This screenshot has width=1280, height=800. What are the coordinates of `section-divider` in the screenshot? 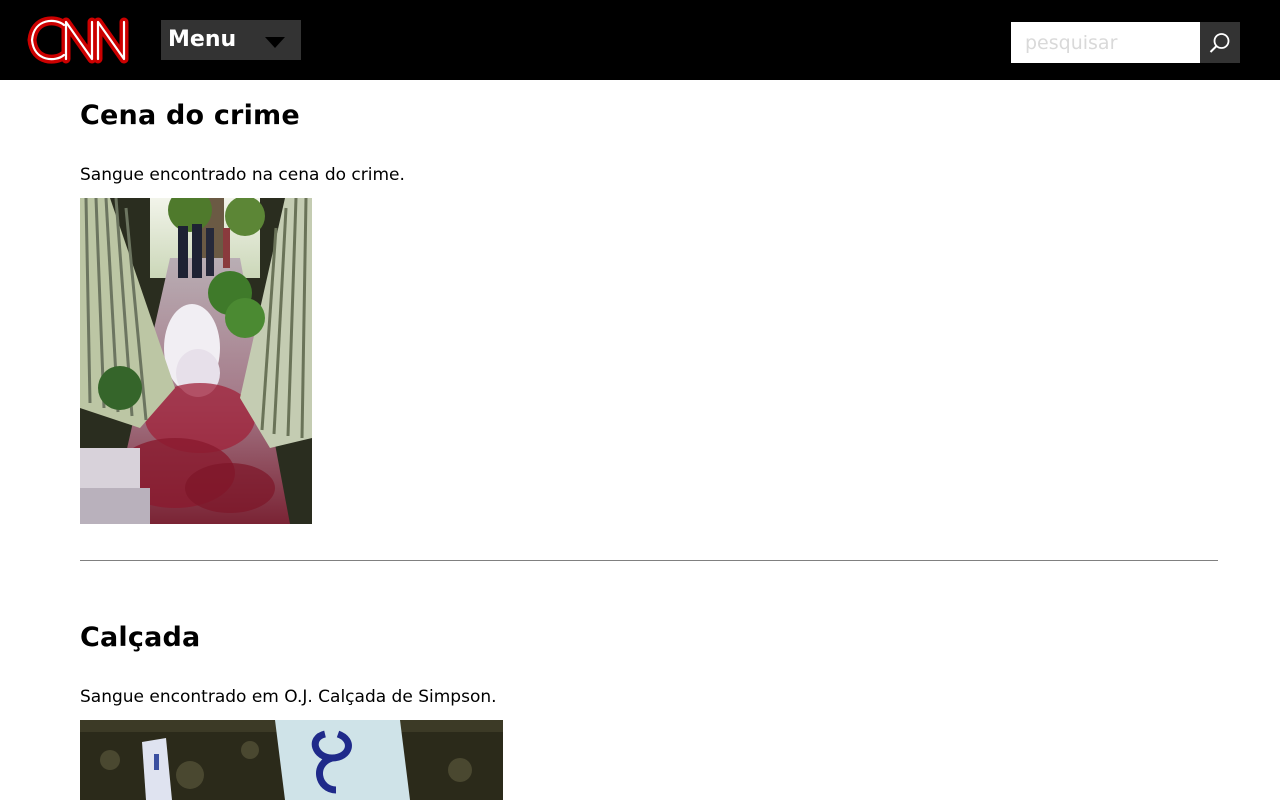 It's located at (649, 560).